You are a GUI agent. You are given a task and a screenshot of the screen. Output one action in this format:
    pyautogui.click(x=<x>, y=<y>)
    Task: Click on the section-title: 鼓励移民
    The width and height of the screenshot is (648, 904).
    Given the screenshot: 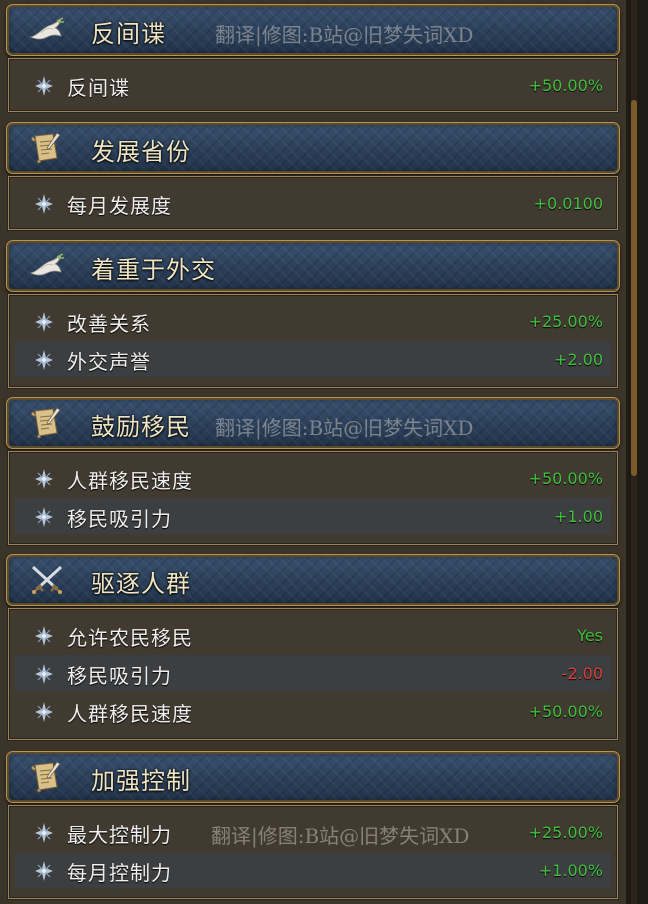 What is the action you would take?
    pyautogui.click(x=141, y=427)
    